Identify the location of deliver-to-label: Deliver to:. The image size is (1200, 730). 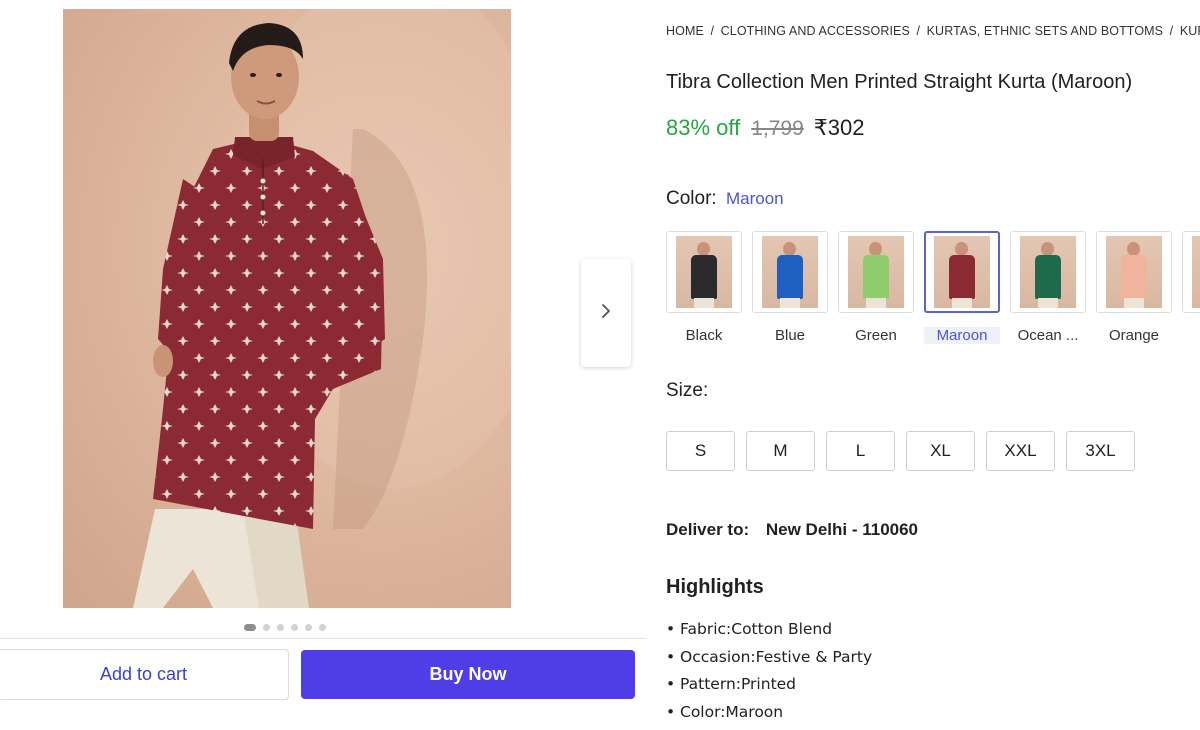
(708, 529).